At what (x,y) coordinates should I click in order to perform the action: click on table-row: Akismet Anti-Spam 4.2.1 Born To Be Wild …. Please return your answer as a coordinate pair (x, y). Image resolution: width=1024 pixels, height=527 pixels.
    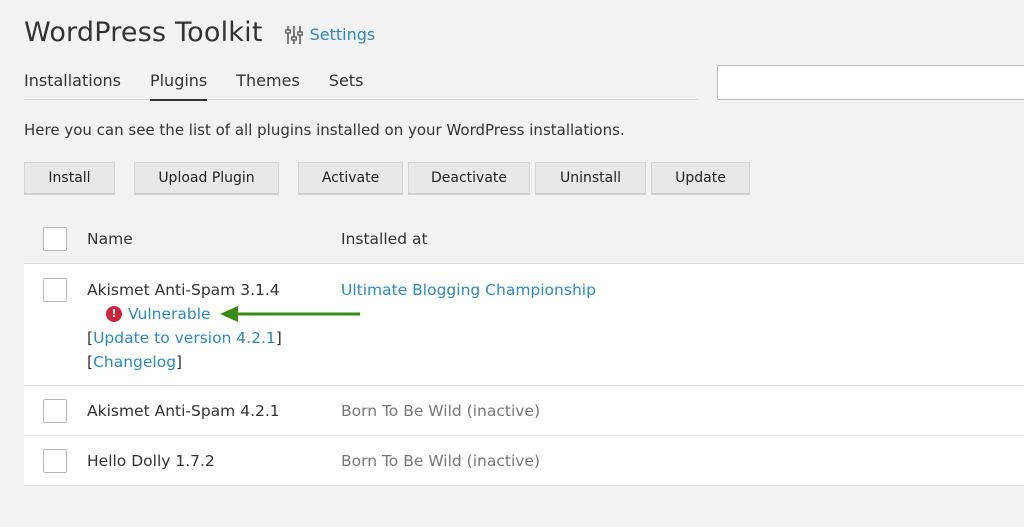
    Looking at the image, I should click on (524, 411).